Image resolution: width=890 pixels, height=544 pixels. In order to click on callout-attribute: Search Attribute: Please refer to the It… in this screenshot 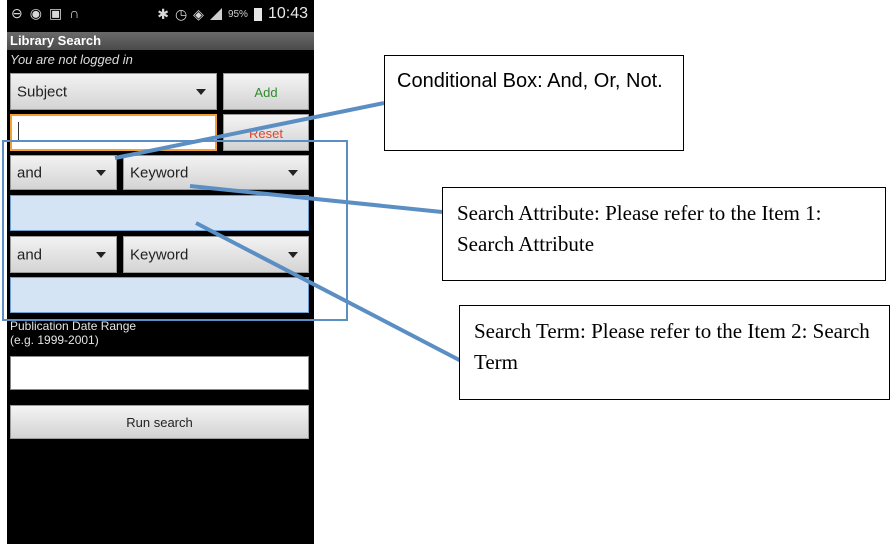, I will do `click(664, 234)`.